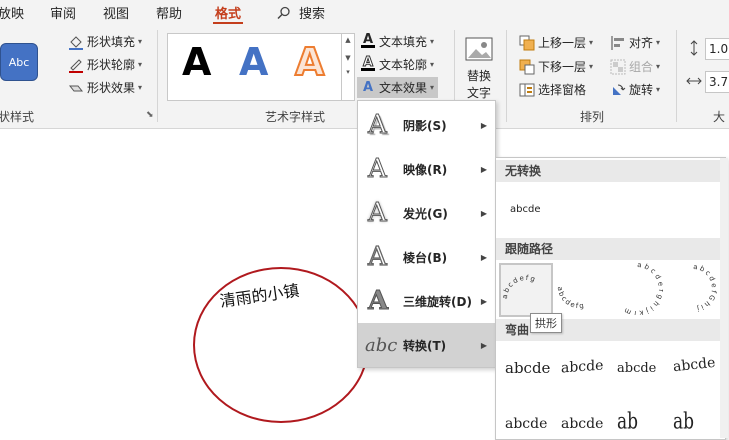 The image size is (729, 440). I want to click on rotate-button: 旋转 ▾, so click(635, 89).